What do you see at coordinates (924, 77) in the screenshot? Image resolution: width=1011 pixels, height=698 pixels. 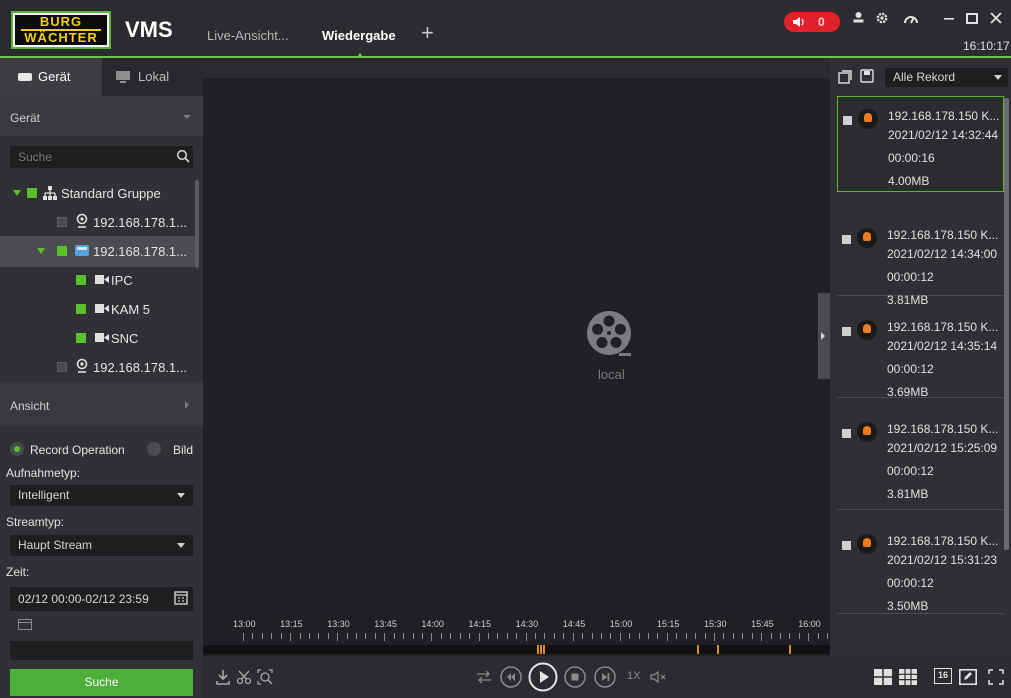 I see `record-filter-value: Alle Rekord` at bounding box center [924, 77].